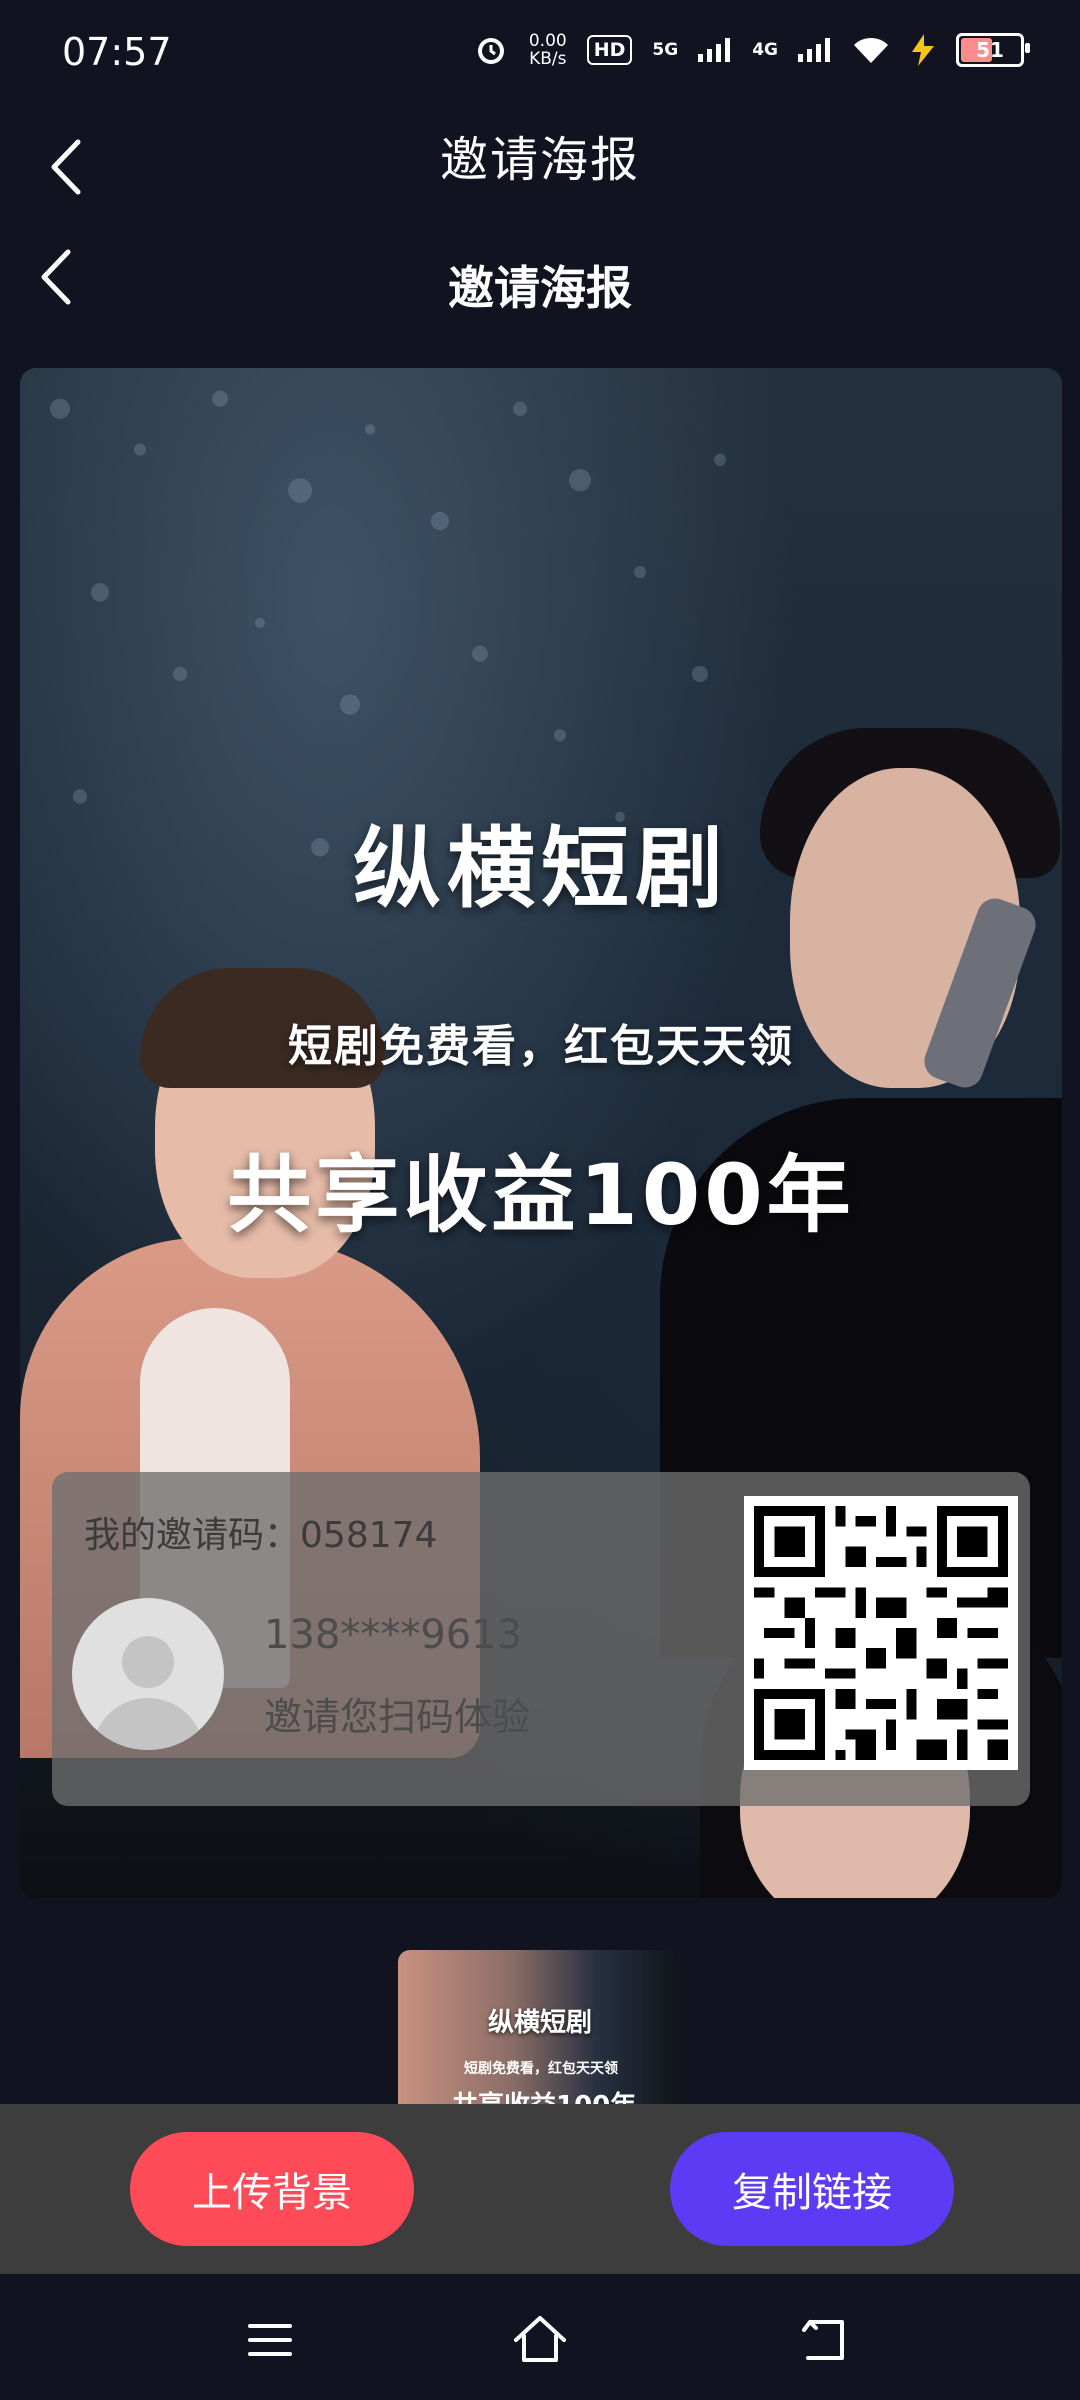  What do you see at coordinates (665, 50) in the screenshot?
I see `network-5g-label: 5G` at bounding box center [665, 50].